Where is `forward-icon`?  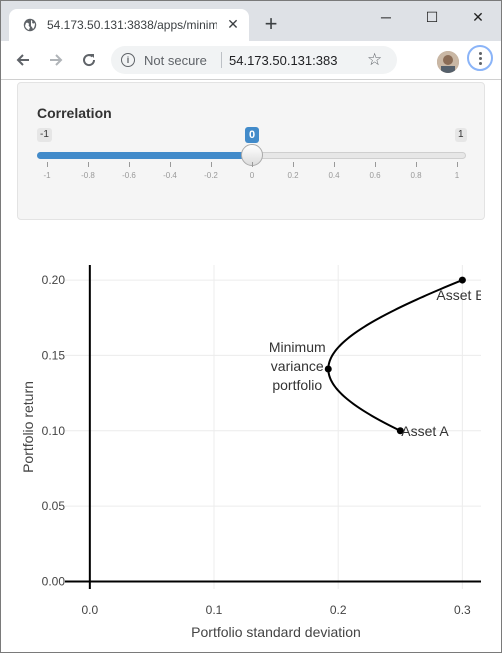
forward-icon is located at coordinates (56, 60).